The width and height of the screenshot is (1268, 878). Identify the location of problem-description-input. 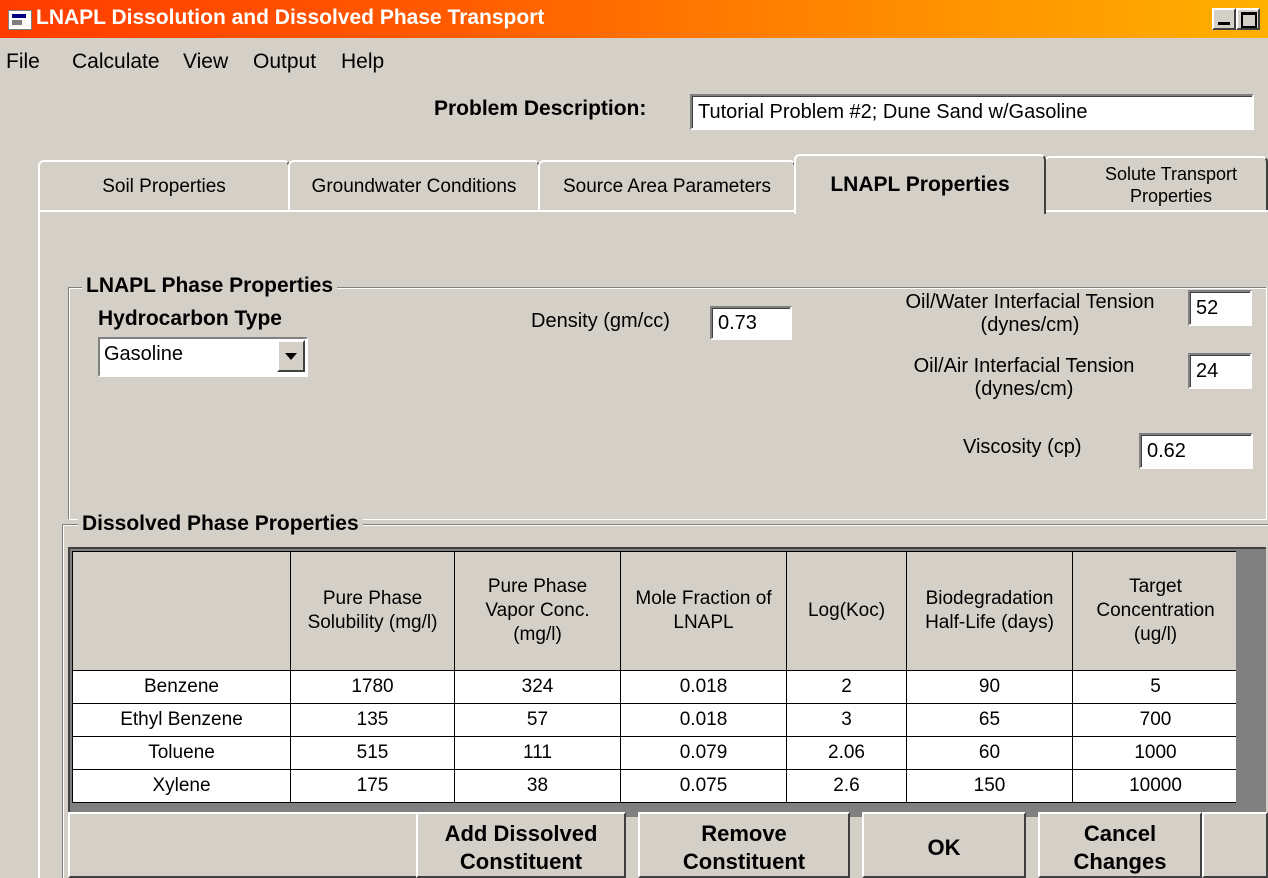
(972, 112).